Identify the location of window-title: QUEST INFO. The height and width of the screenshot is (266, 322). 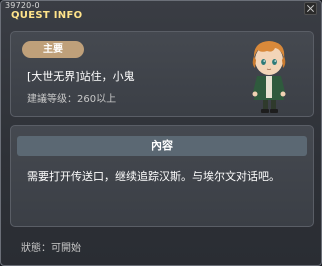
(47, 15).